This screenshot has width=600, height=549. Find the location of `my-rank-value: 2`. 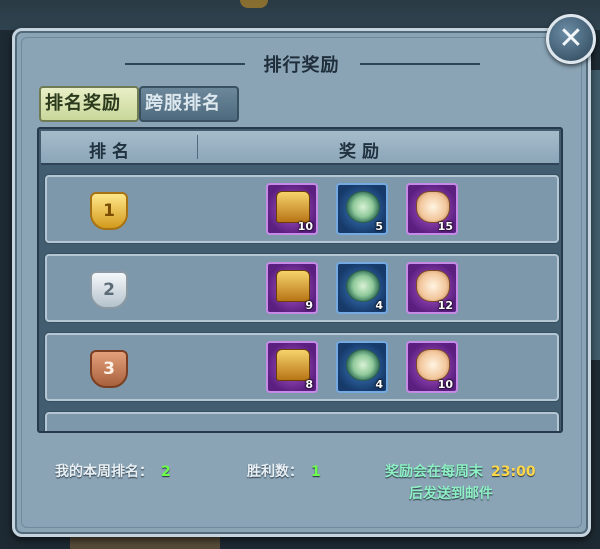

my-rank-value: 2 is located at coordinates (166, 472).